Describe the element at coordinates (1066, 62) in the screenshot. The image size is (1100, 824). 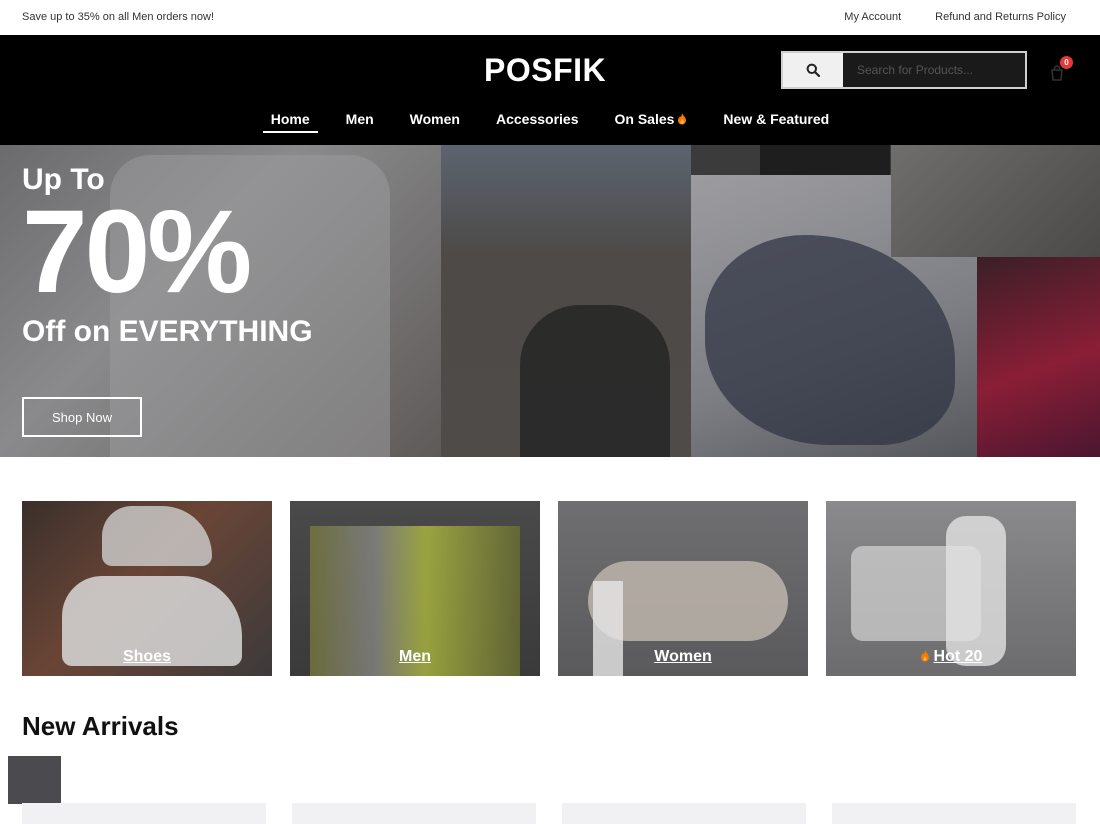
I see `cart-count-badge: 0` at that location.